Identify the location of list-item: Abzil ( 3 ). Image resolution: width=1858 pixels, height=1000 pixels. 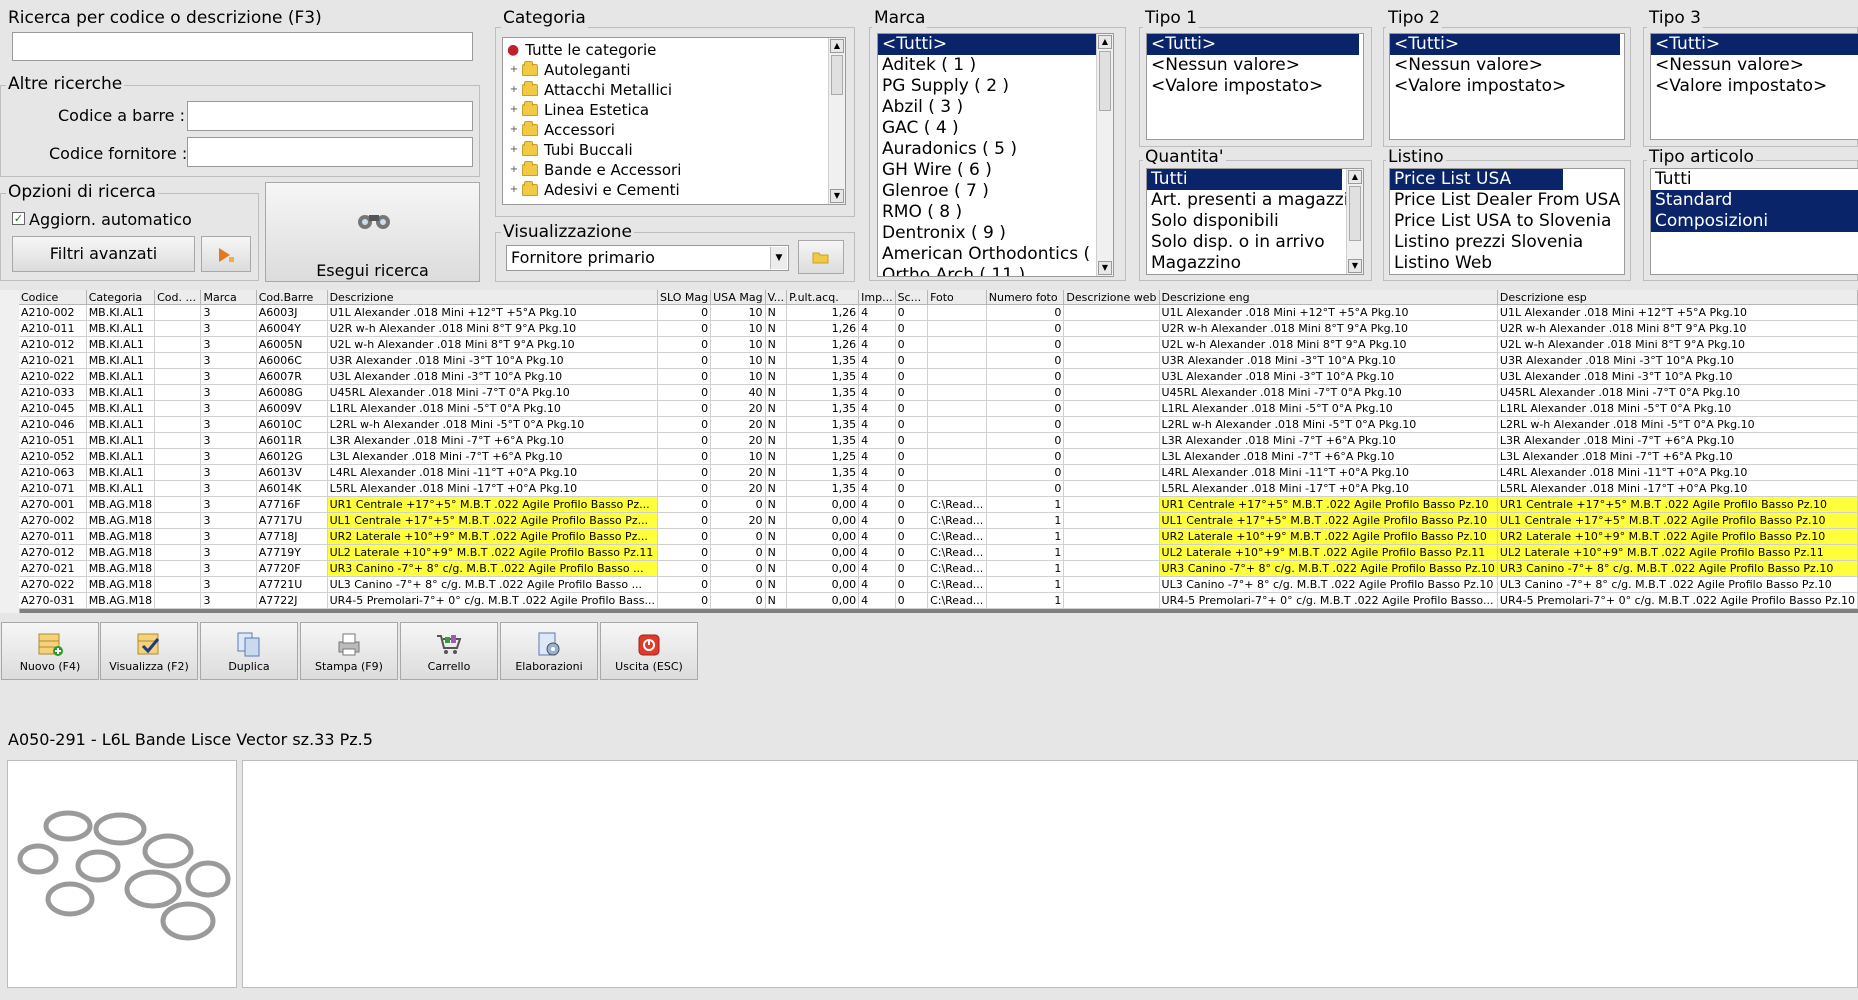
(995, 107).